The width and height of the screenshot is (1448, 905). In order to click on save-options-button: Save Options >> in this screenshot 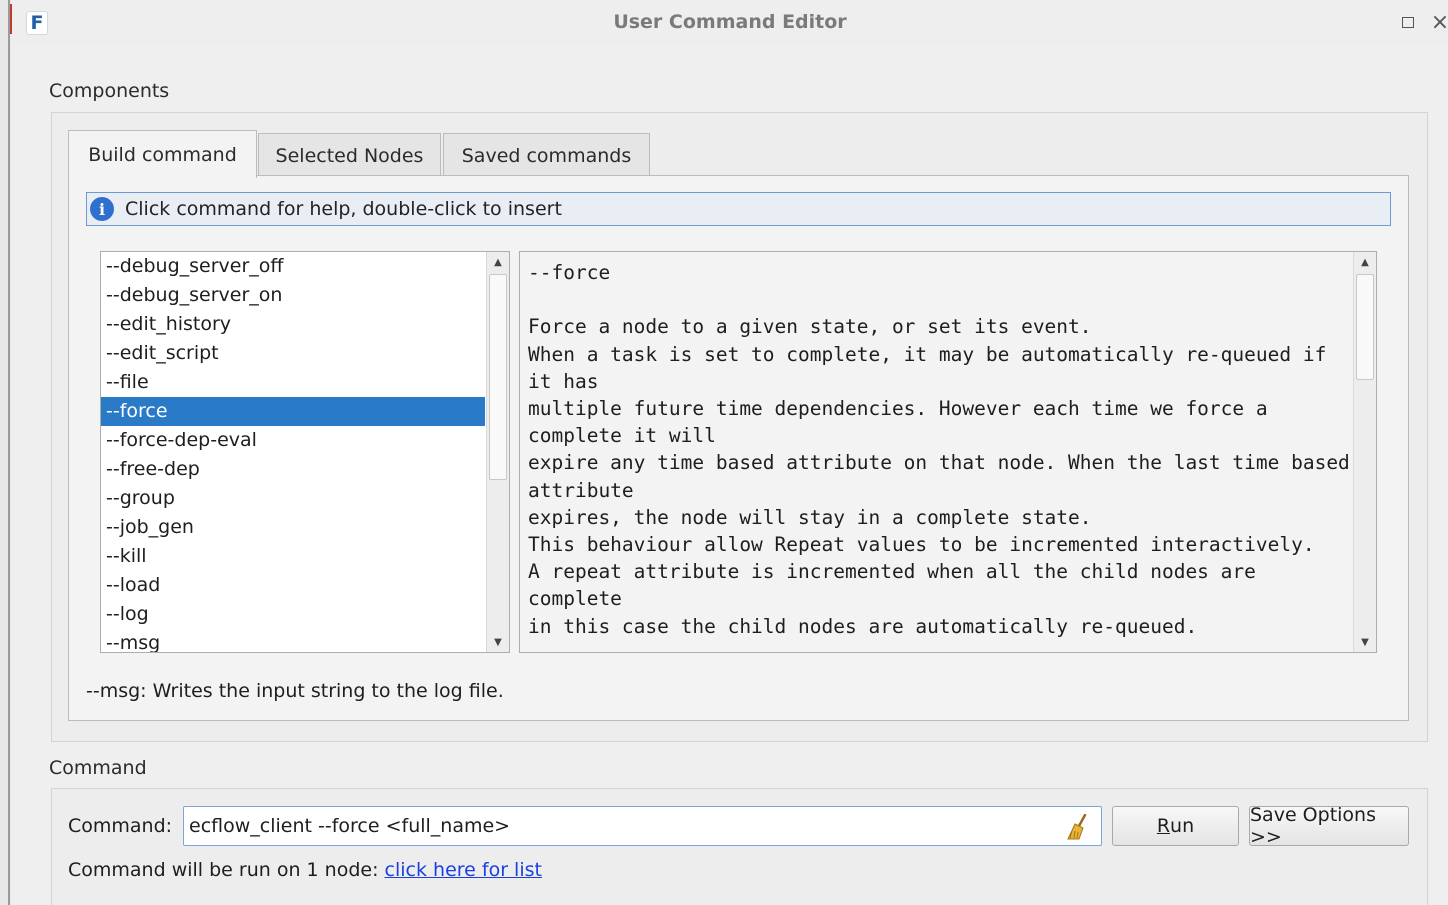, I will do `click(1329, 826)`.